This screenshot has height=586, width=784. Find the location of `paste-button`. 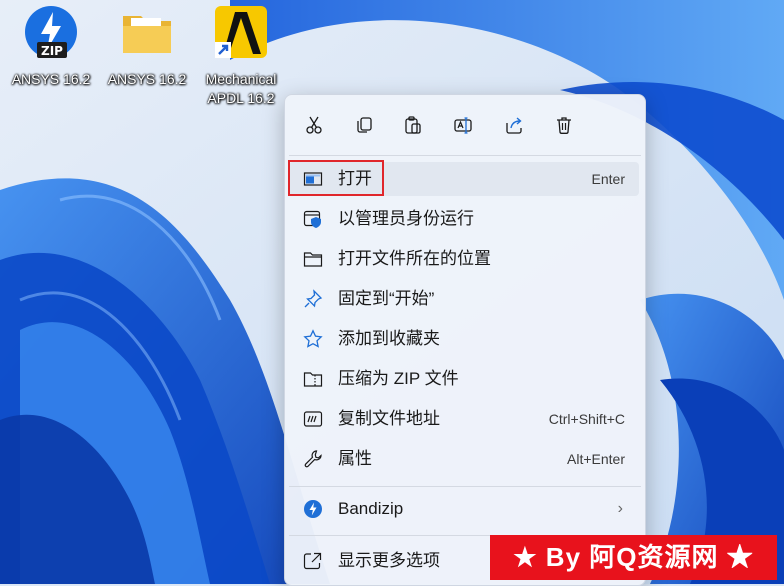

paste-button is located at coordinates (413, 125).